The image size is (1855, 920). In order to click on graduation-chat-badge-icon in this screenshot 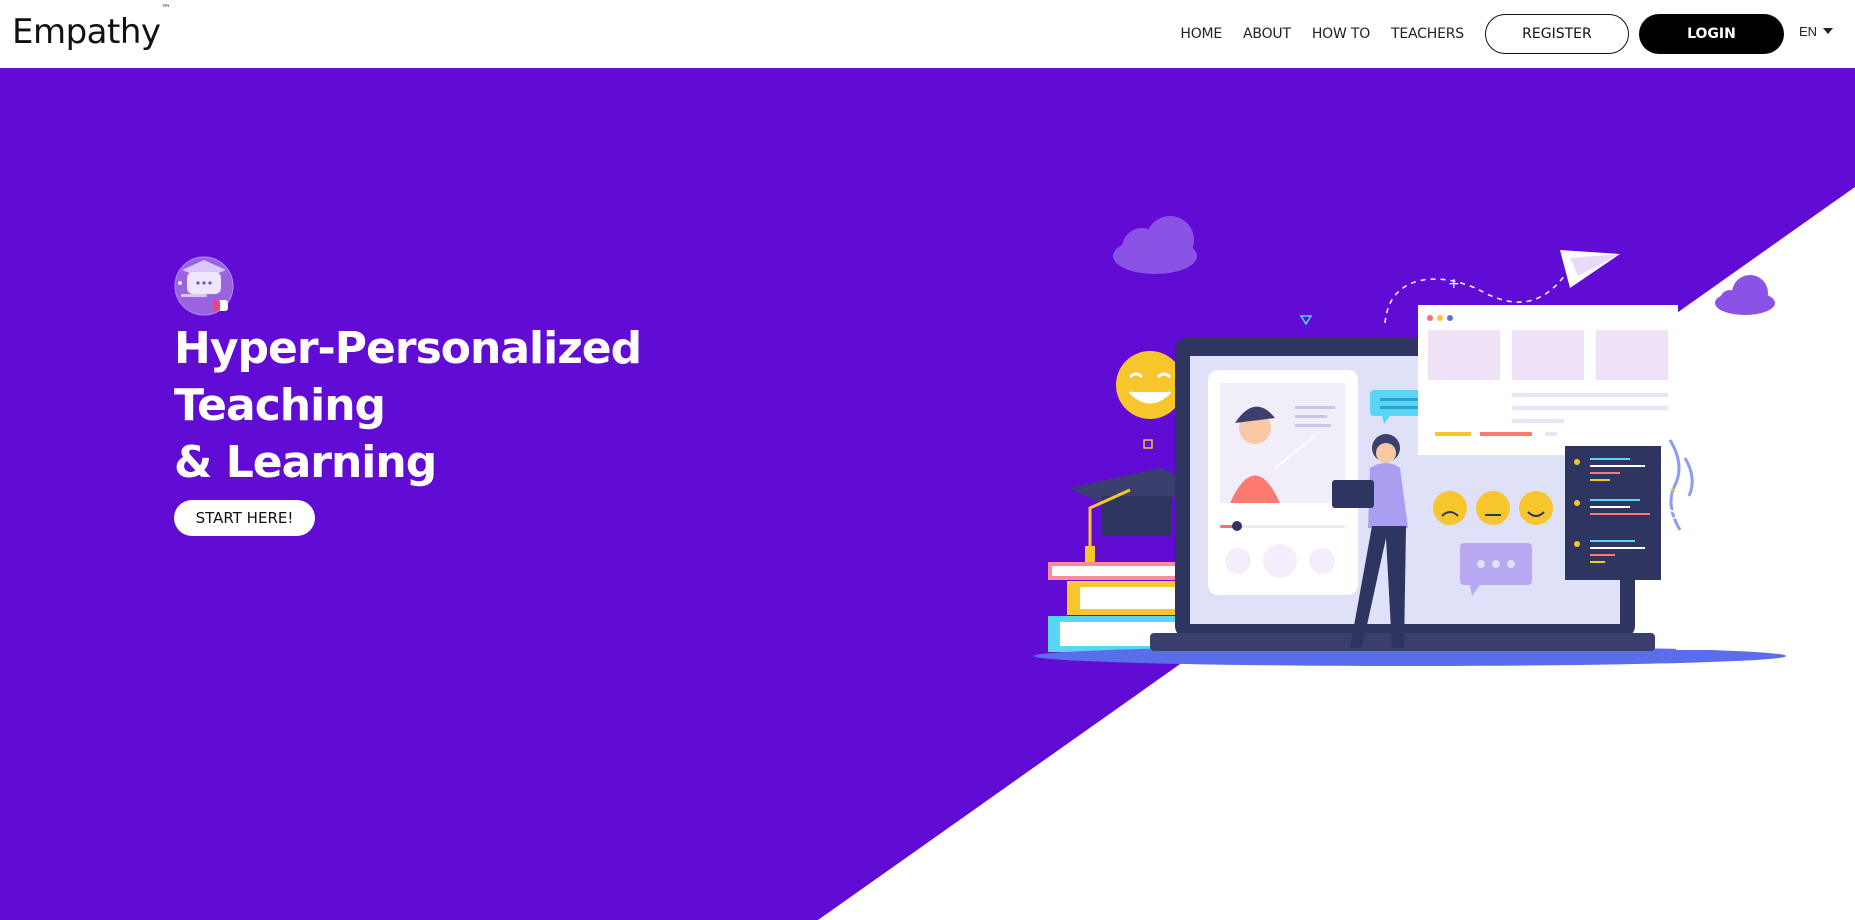, I will do `click(204, 286)`.